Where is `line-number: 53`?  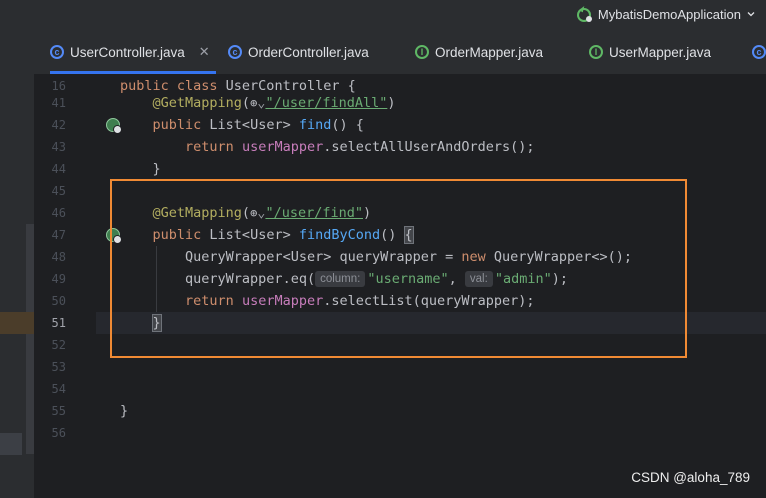 line-number: 53 is located at coordinates (58, 367).